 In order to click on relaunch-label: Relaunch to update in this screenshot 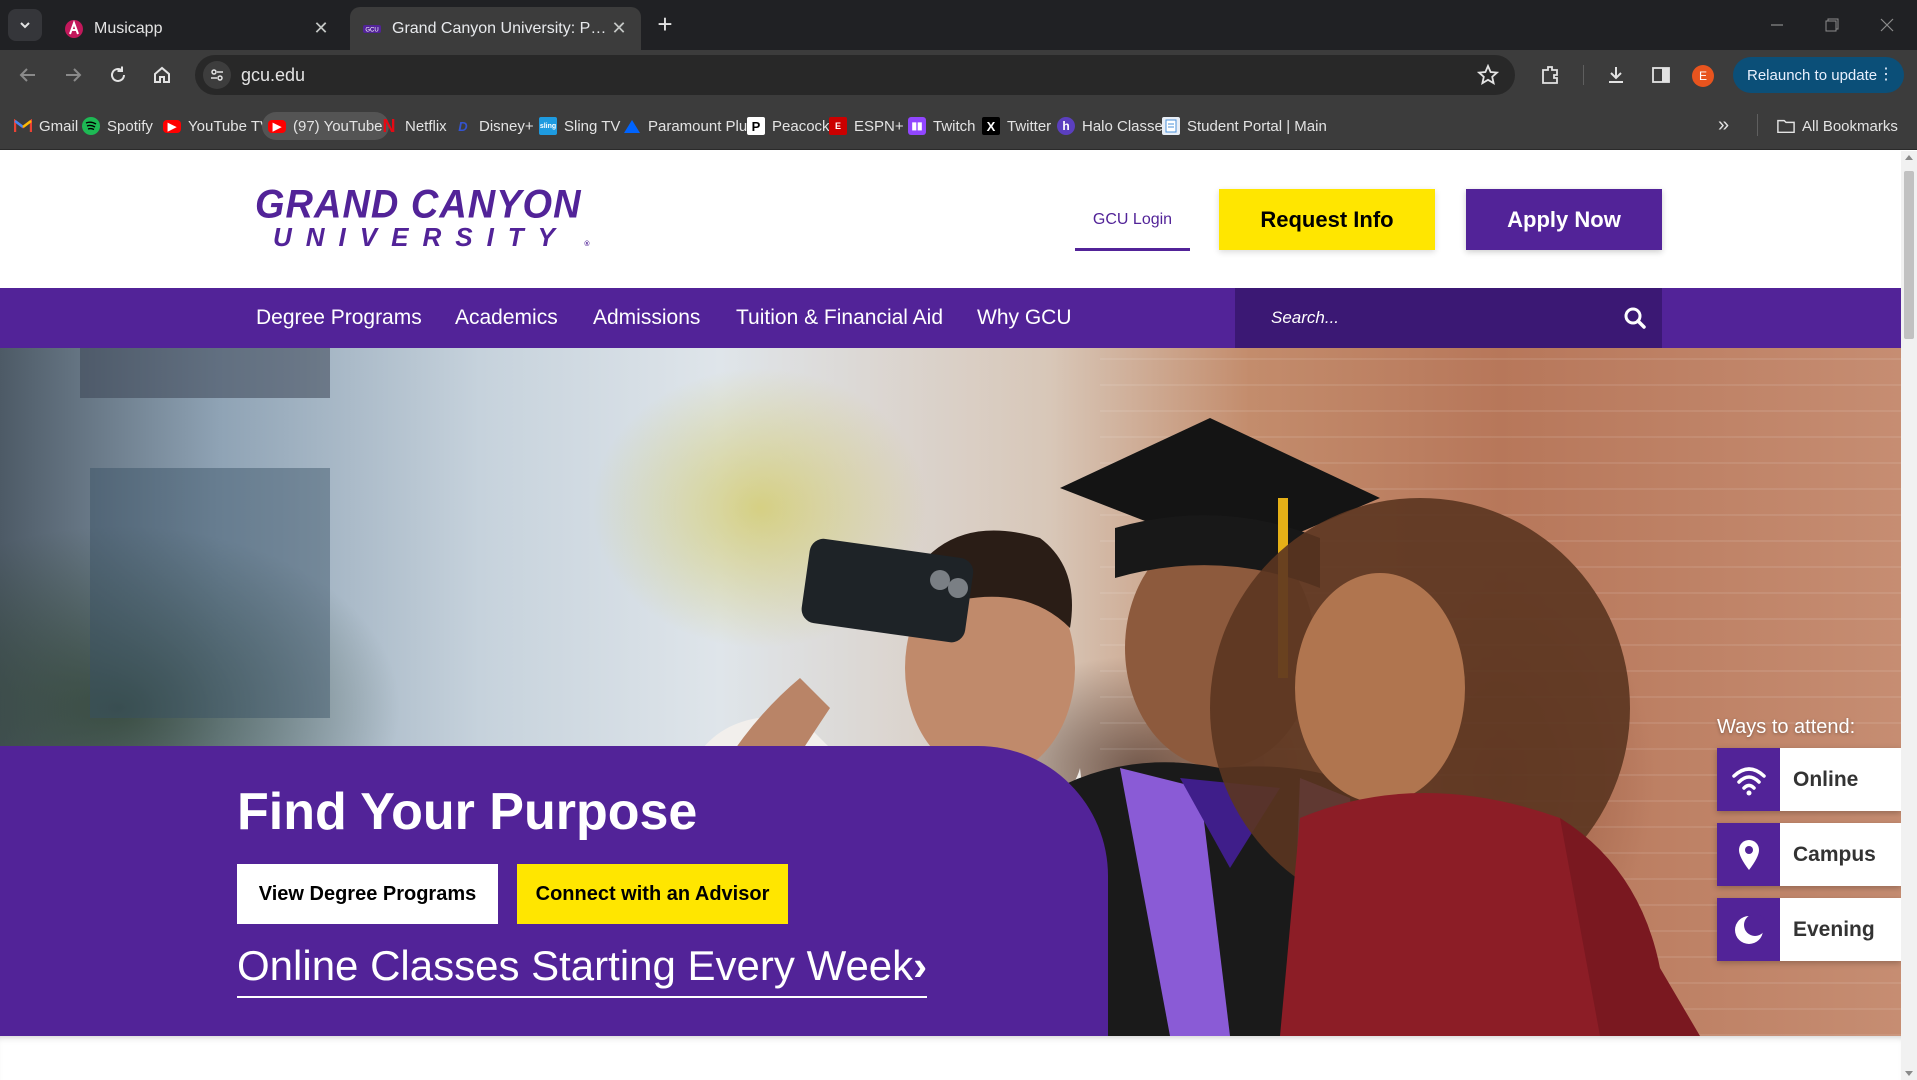, I will do `click(1812, 75)`.